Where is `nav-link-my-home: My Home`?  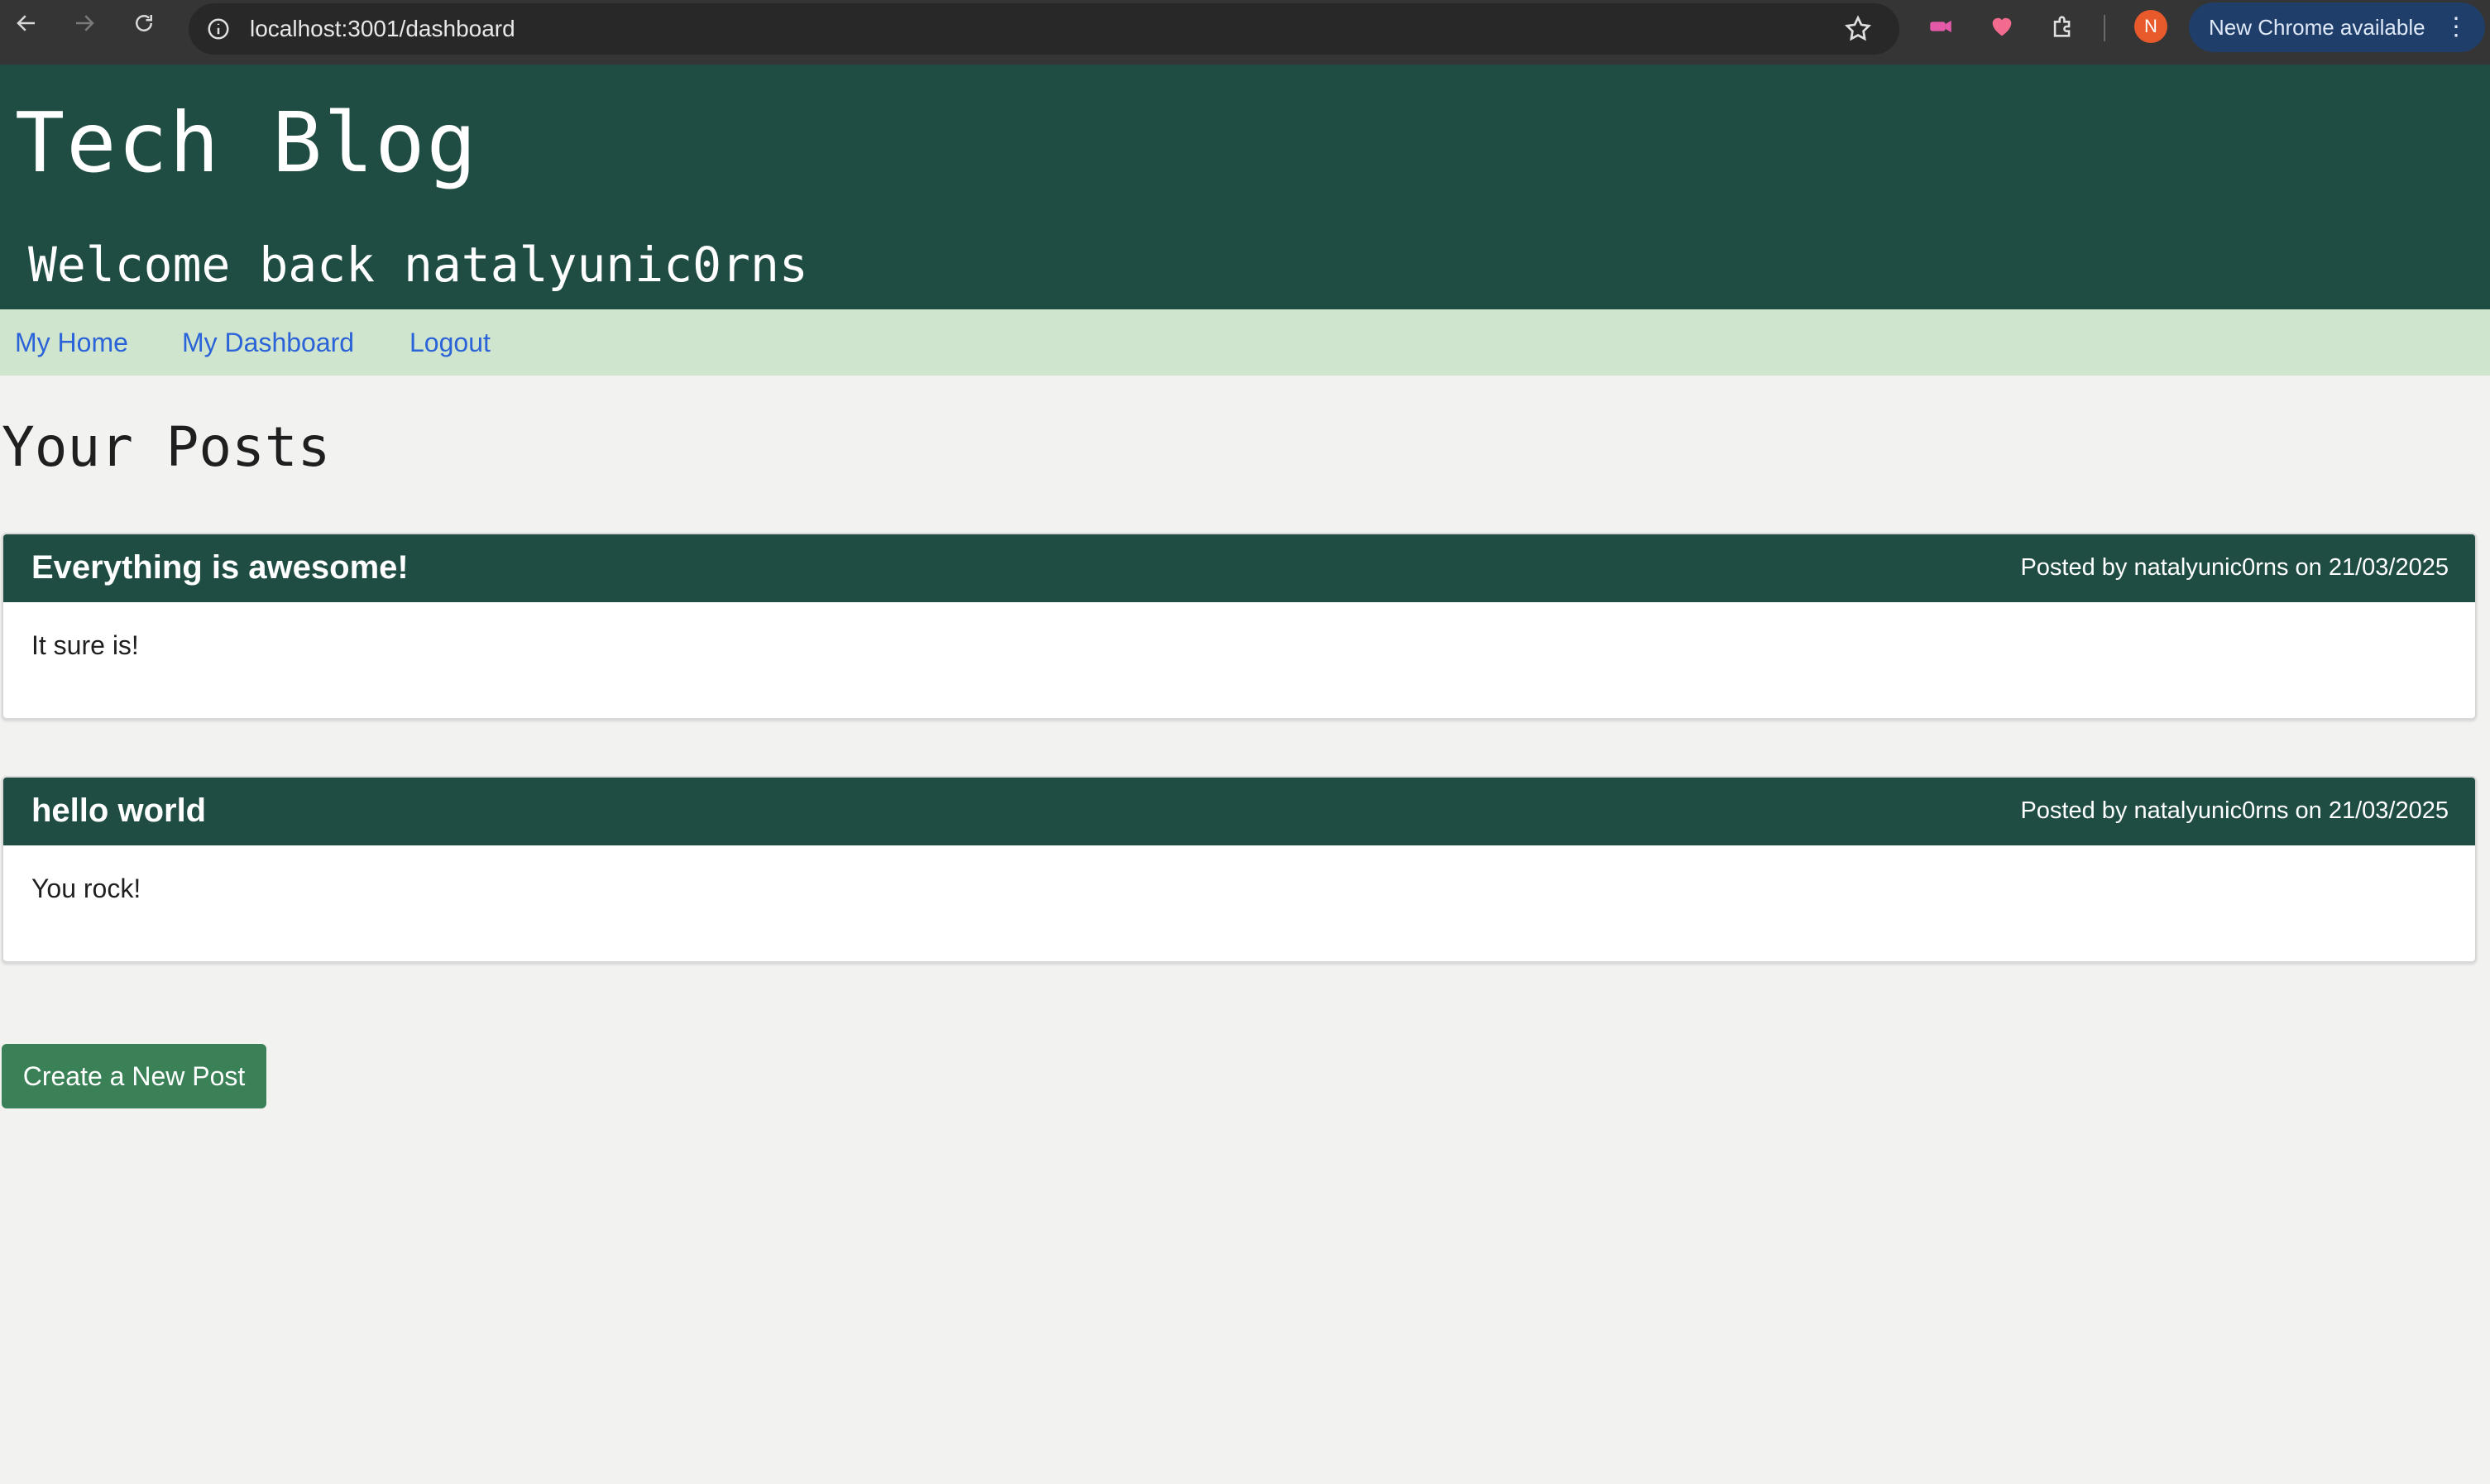 nav-link-my-home: My Home is located at coordinates (71, 343).